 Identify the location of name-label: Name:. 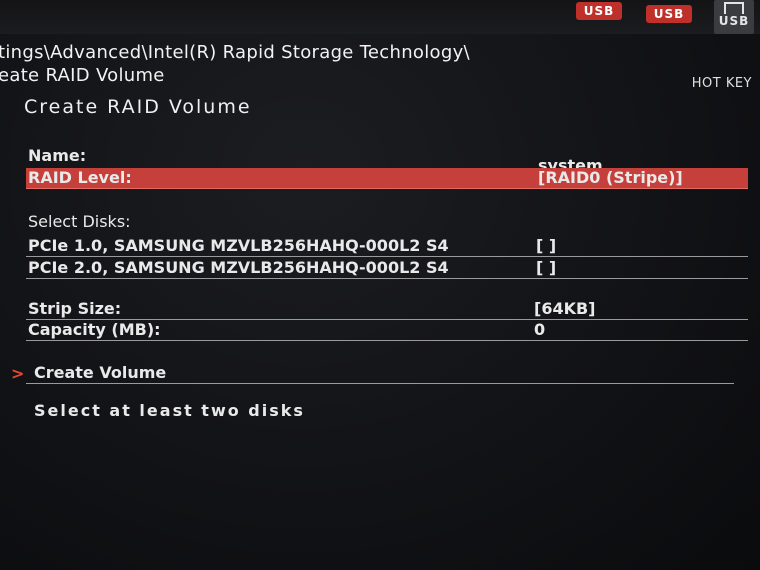
(57, 155).